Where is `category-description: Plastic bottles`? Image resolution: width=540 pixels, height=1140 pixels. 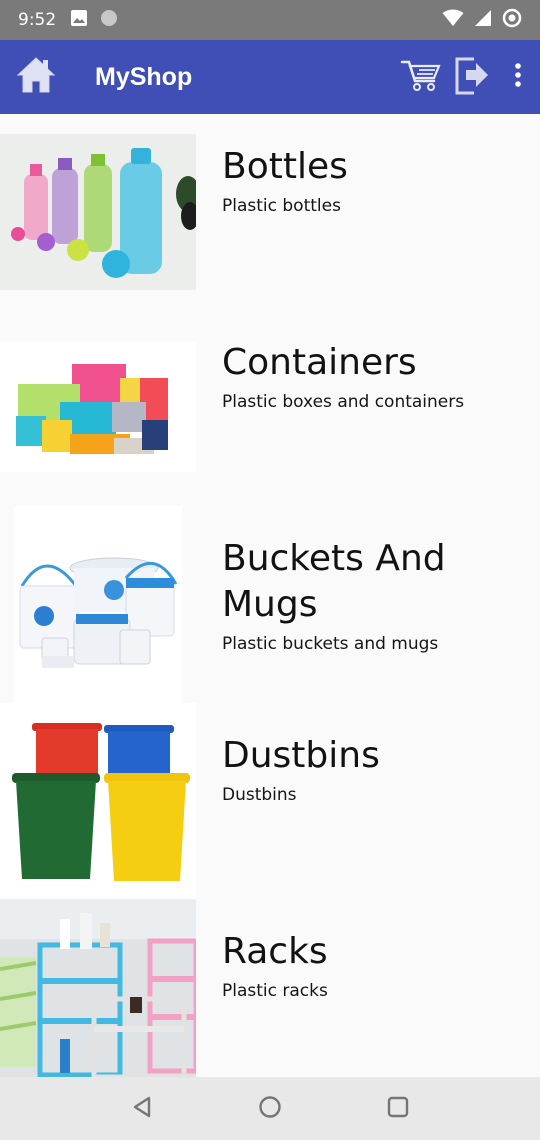 category-description: Plastic bottles is located at coordinates (281, 206).